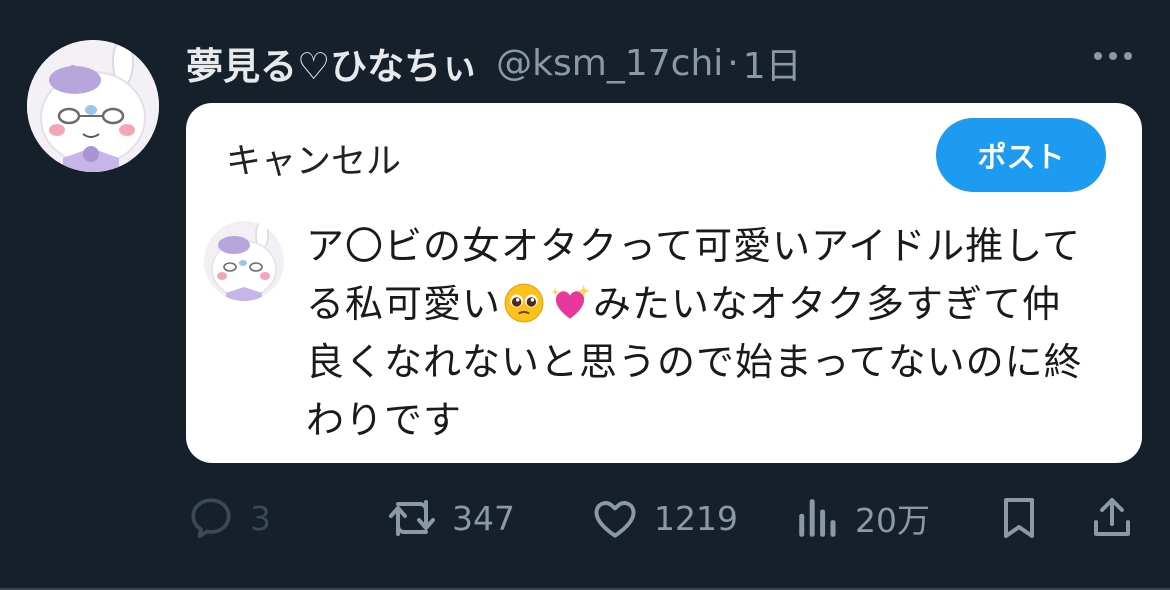  I want to click on draft-line-with-emoji: る私可愛い みたいなオタク多すぎて仲, so click(706, 304).